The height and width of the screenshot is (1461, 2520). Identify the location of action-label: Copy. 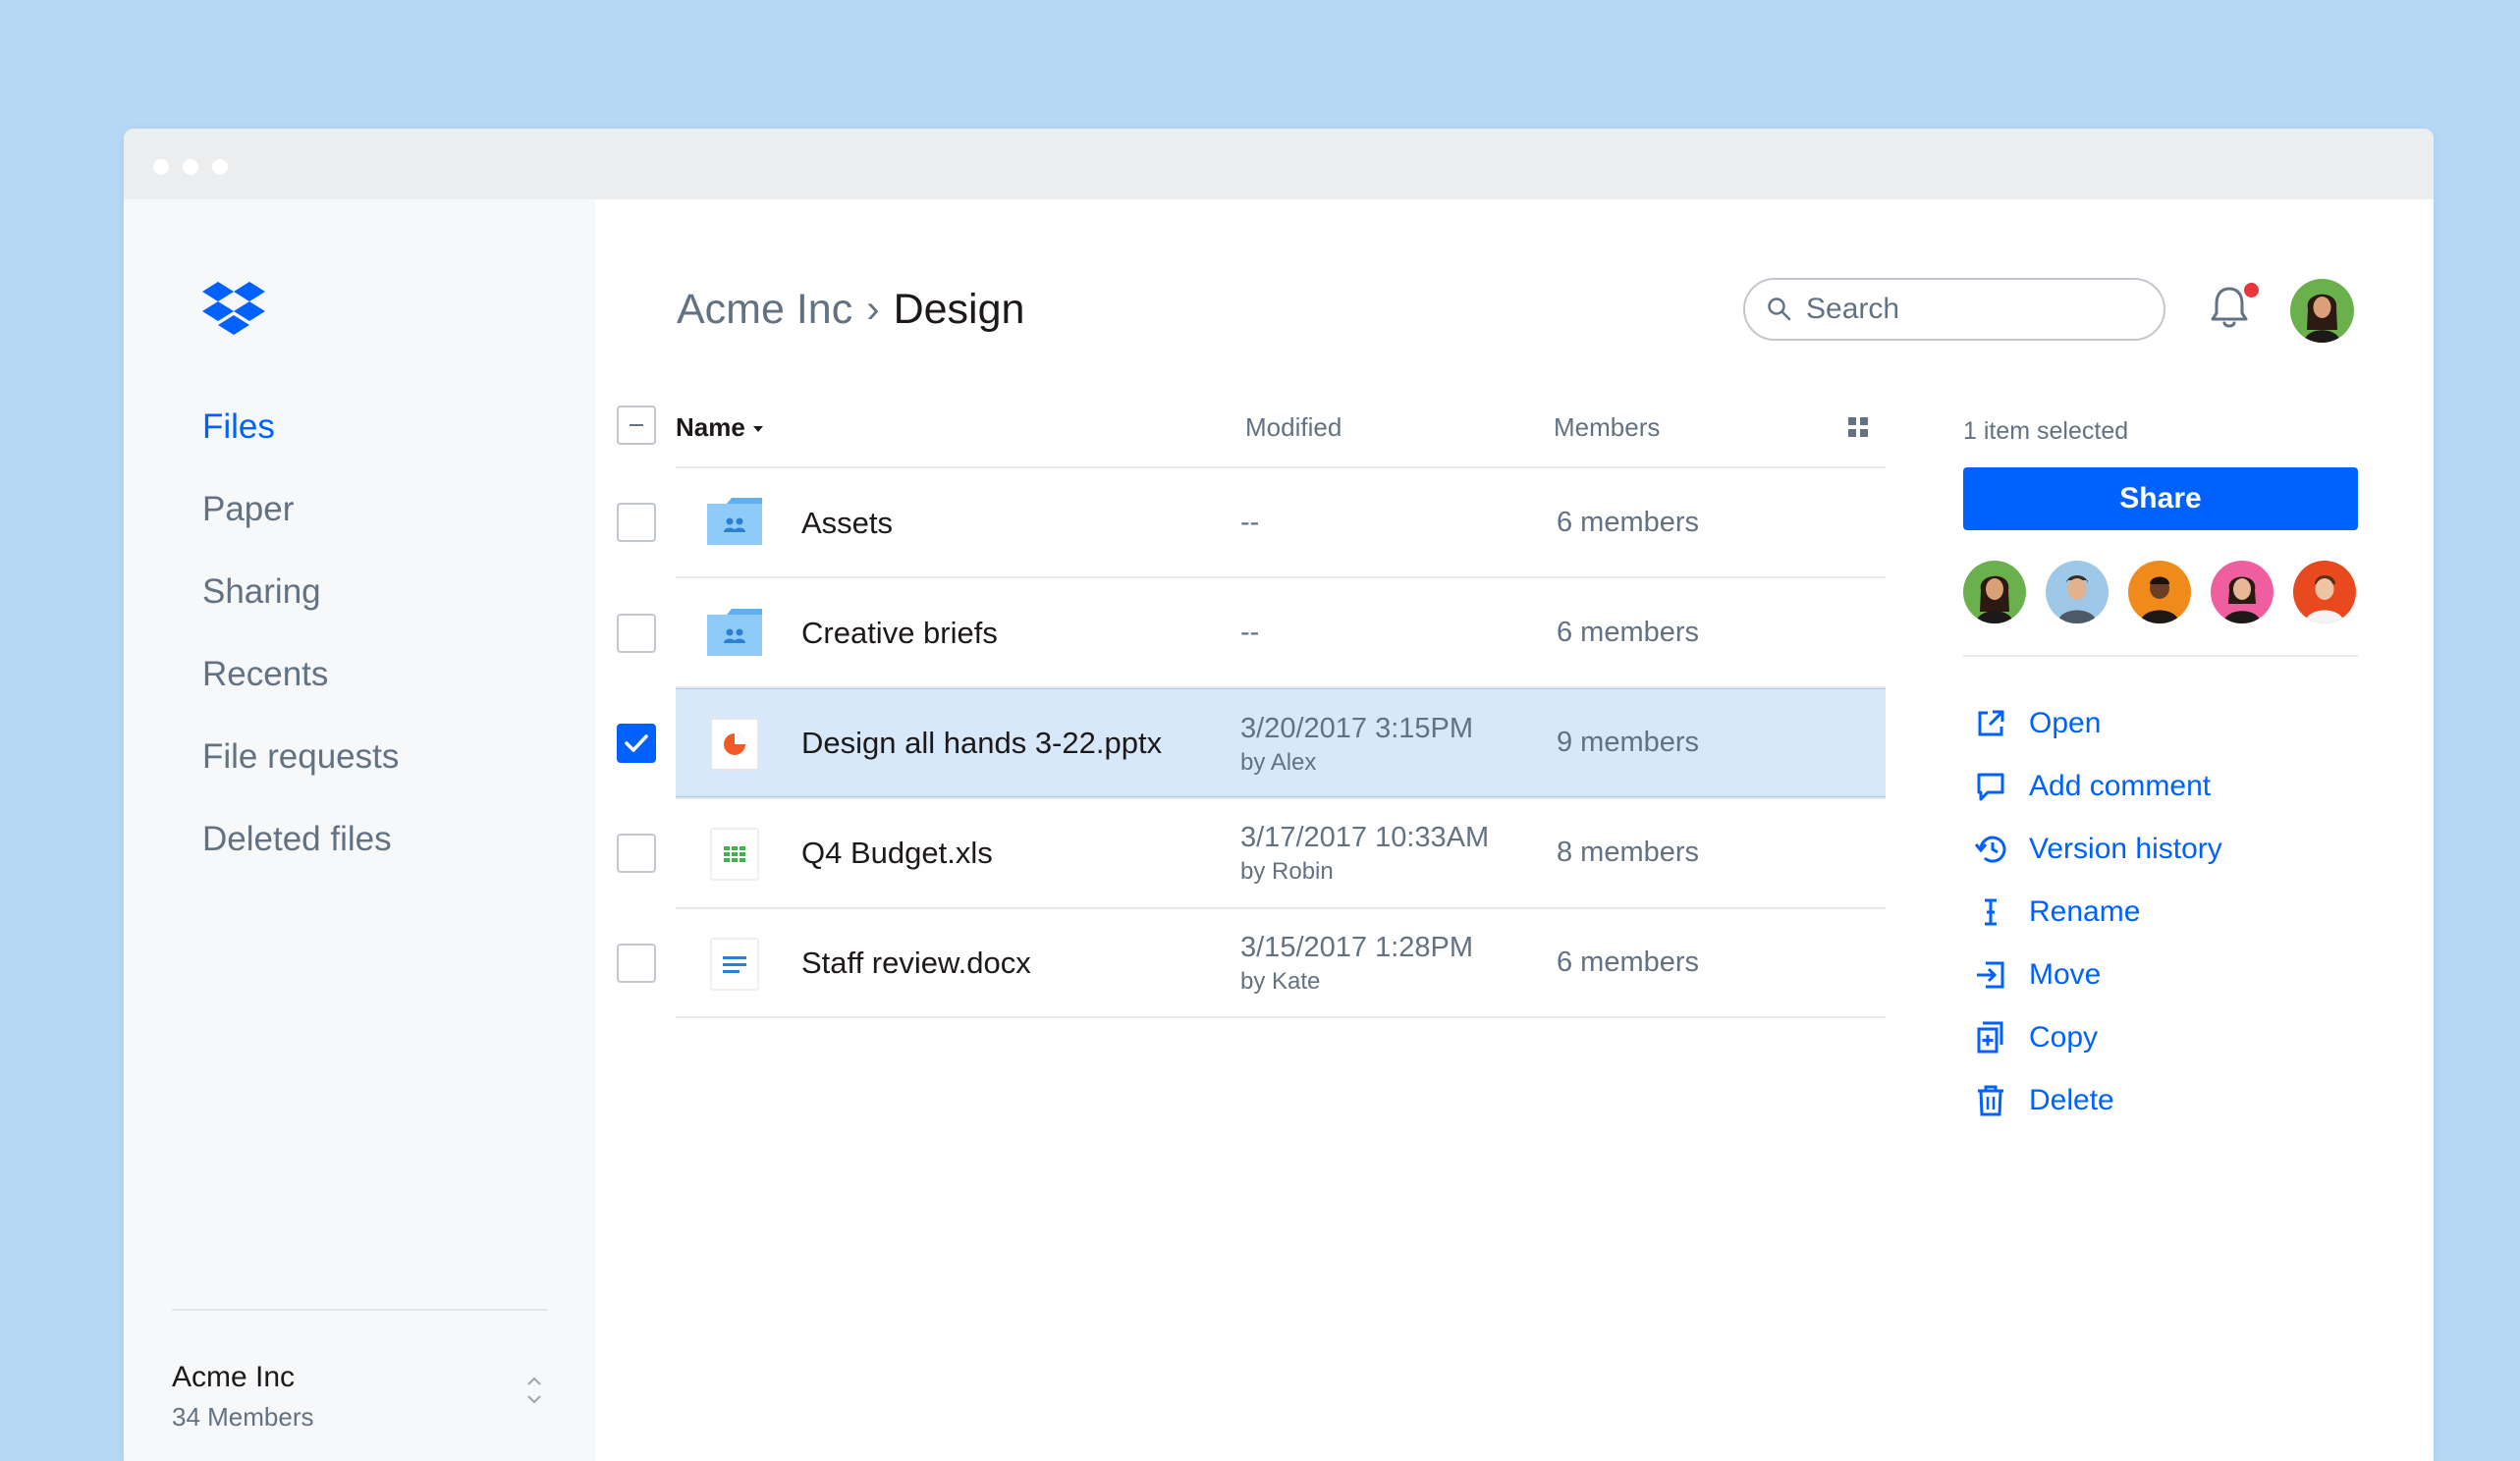
(2064, 1037).